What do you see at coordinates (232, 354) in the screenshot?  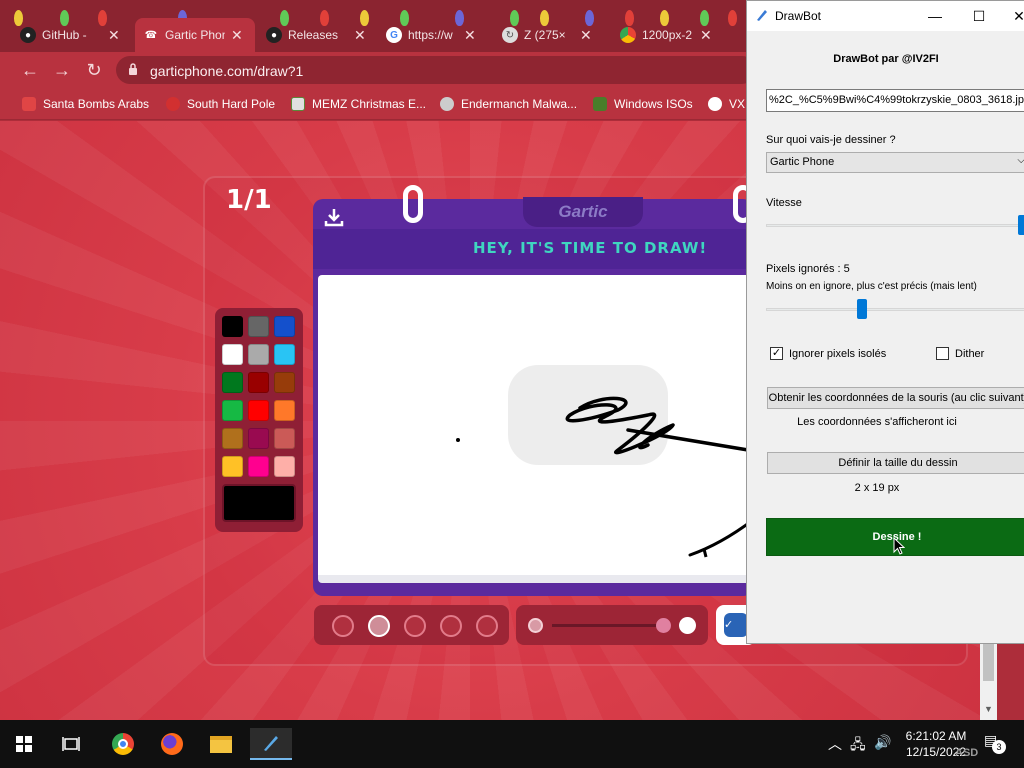 I see `color-swatch-white` at bounding box center [232, 354].